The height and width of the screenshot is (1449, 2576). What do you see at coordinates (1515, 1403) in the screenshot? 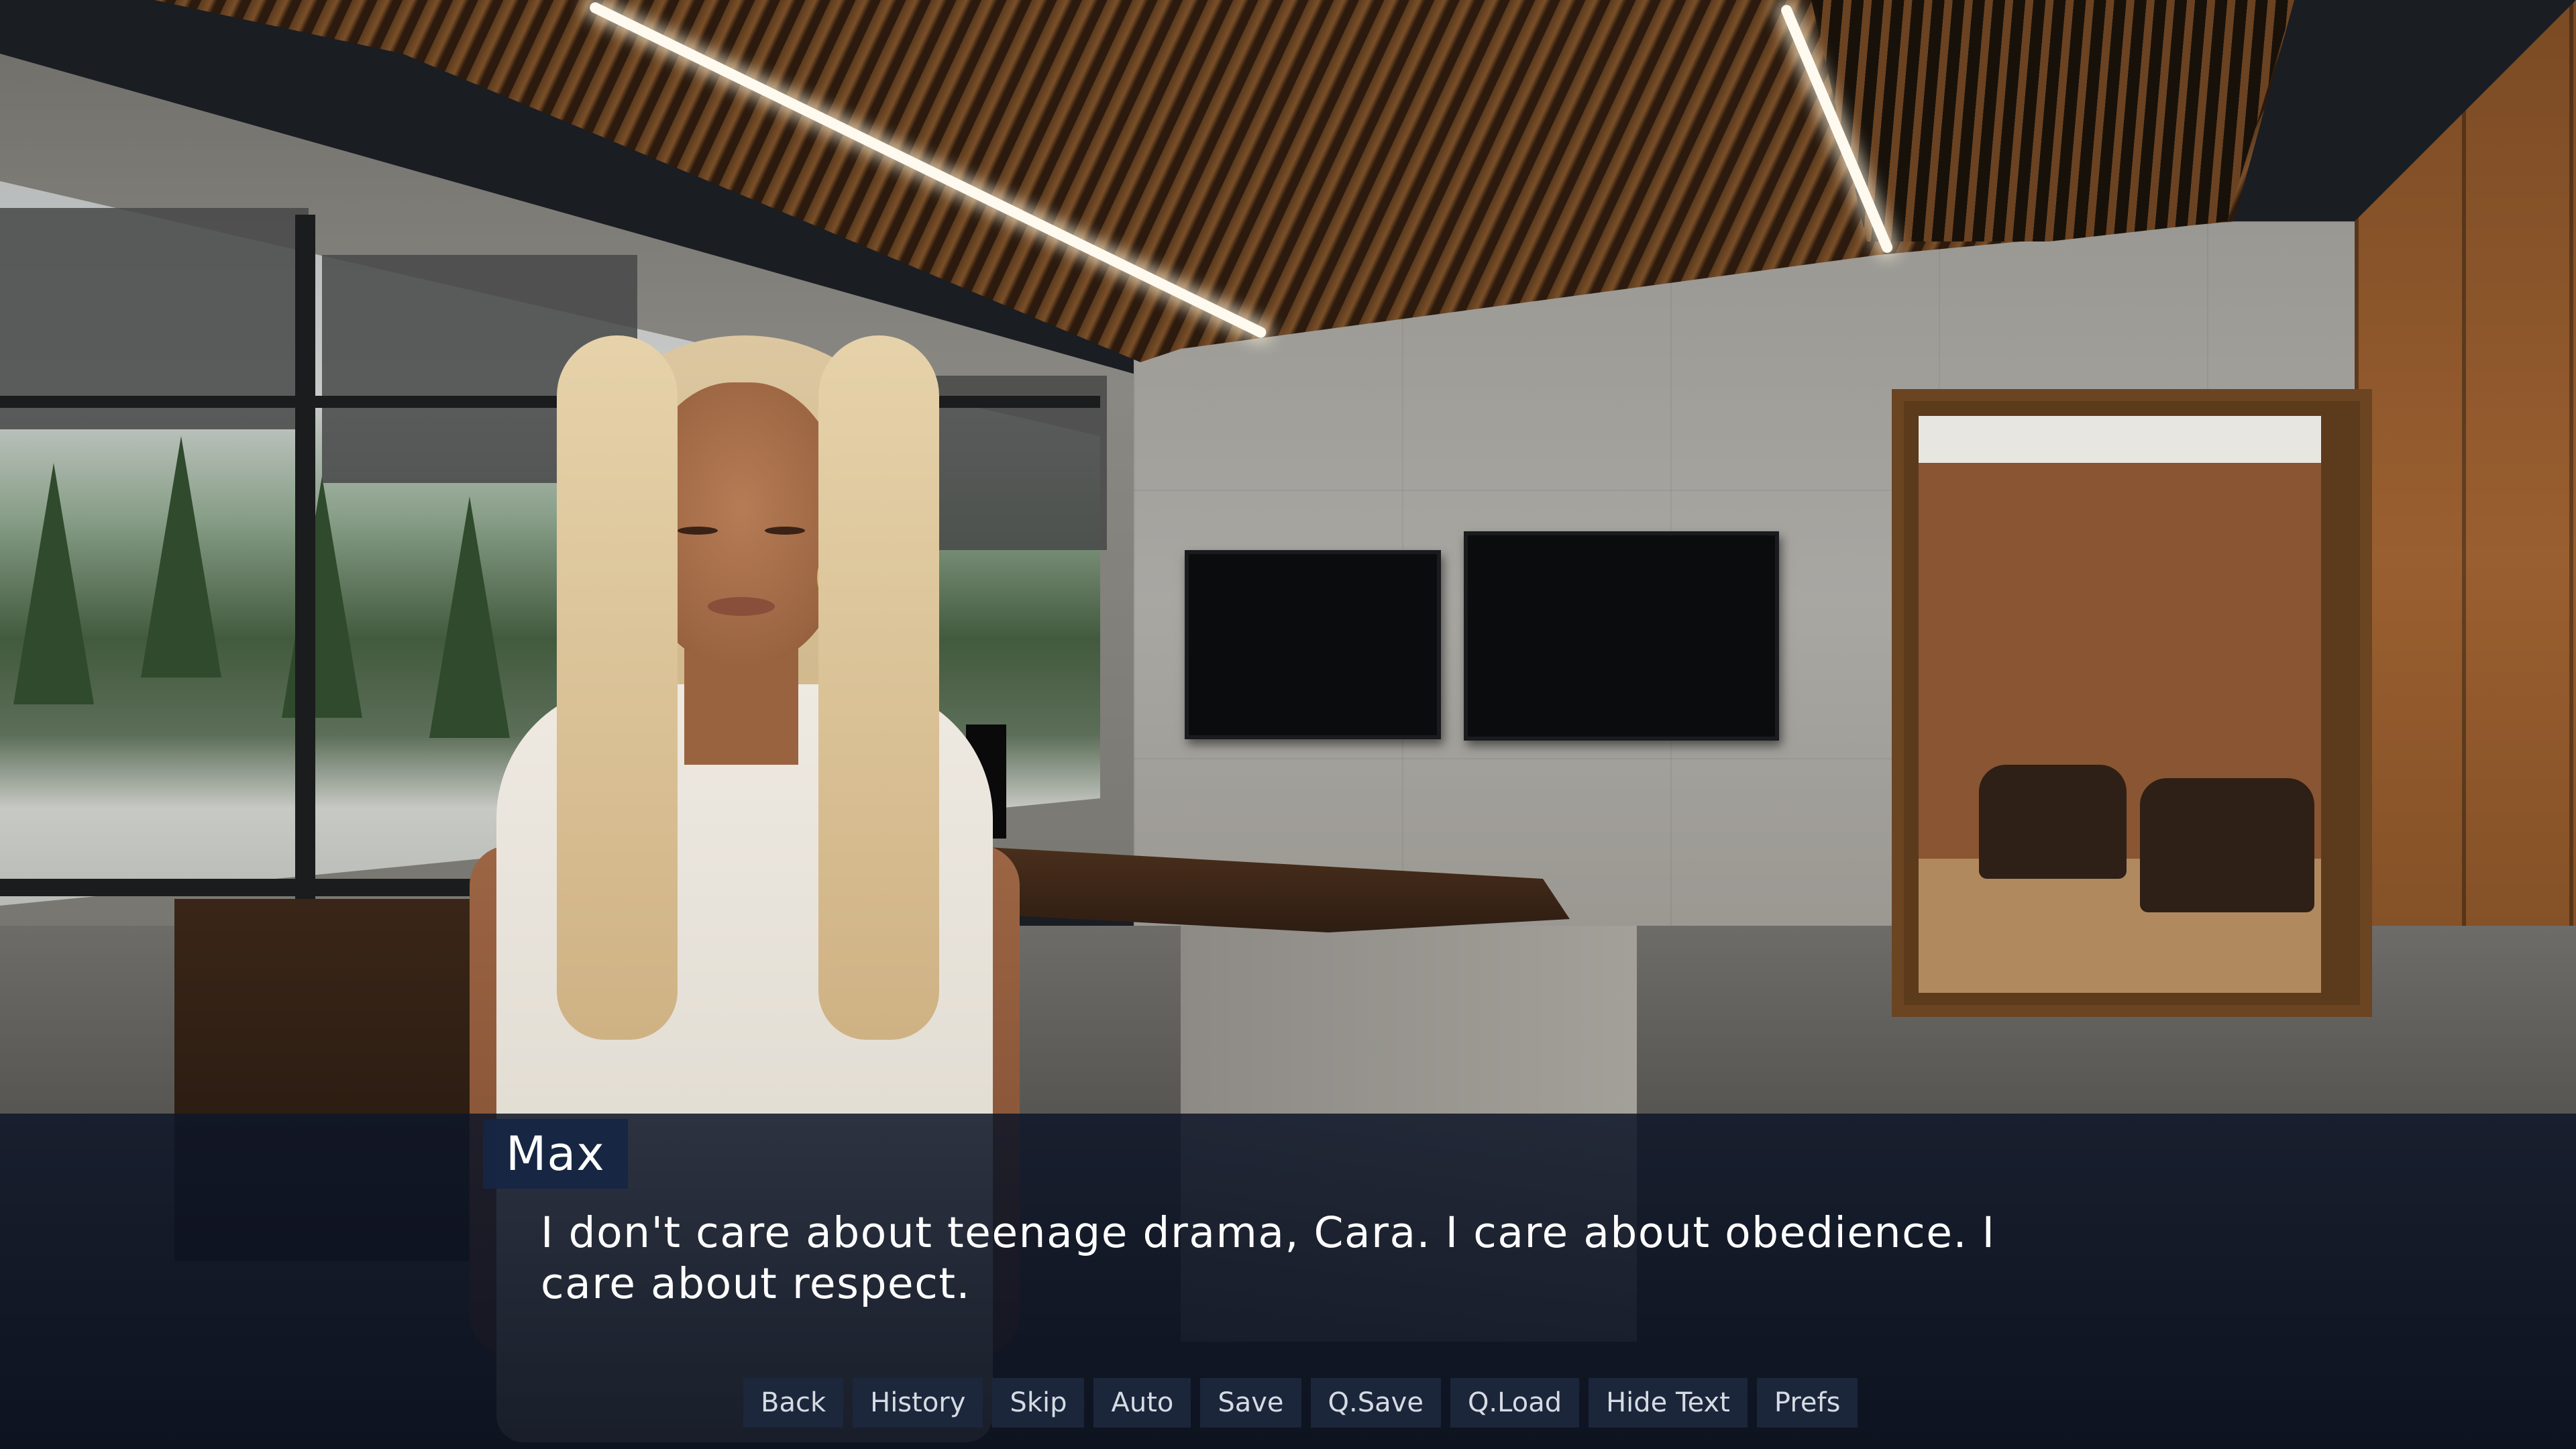
I see `quick-load-button: Q.Load` at bounding box center [1515, 1403].